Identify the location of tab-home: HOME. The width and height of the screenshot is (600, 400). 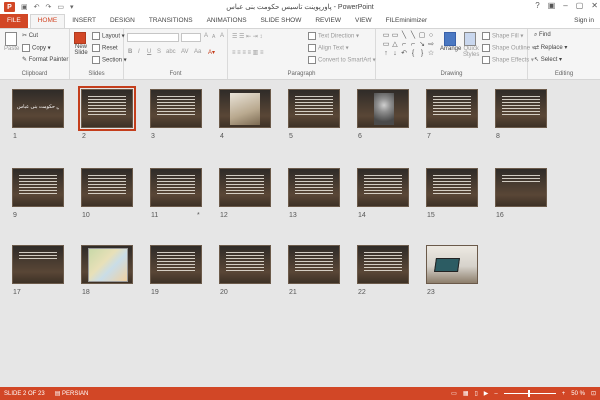
(47, 21).